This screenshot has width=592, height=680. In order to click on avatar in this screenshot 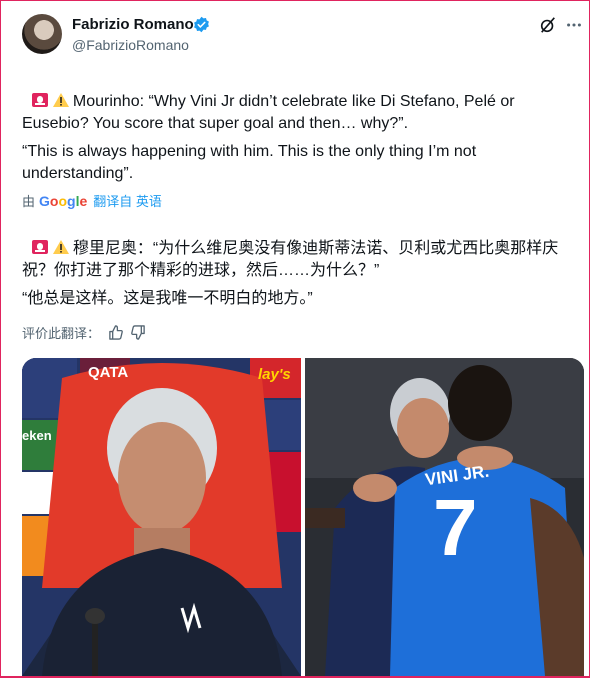, I will do `click(42, 34)`.